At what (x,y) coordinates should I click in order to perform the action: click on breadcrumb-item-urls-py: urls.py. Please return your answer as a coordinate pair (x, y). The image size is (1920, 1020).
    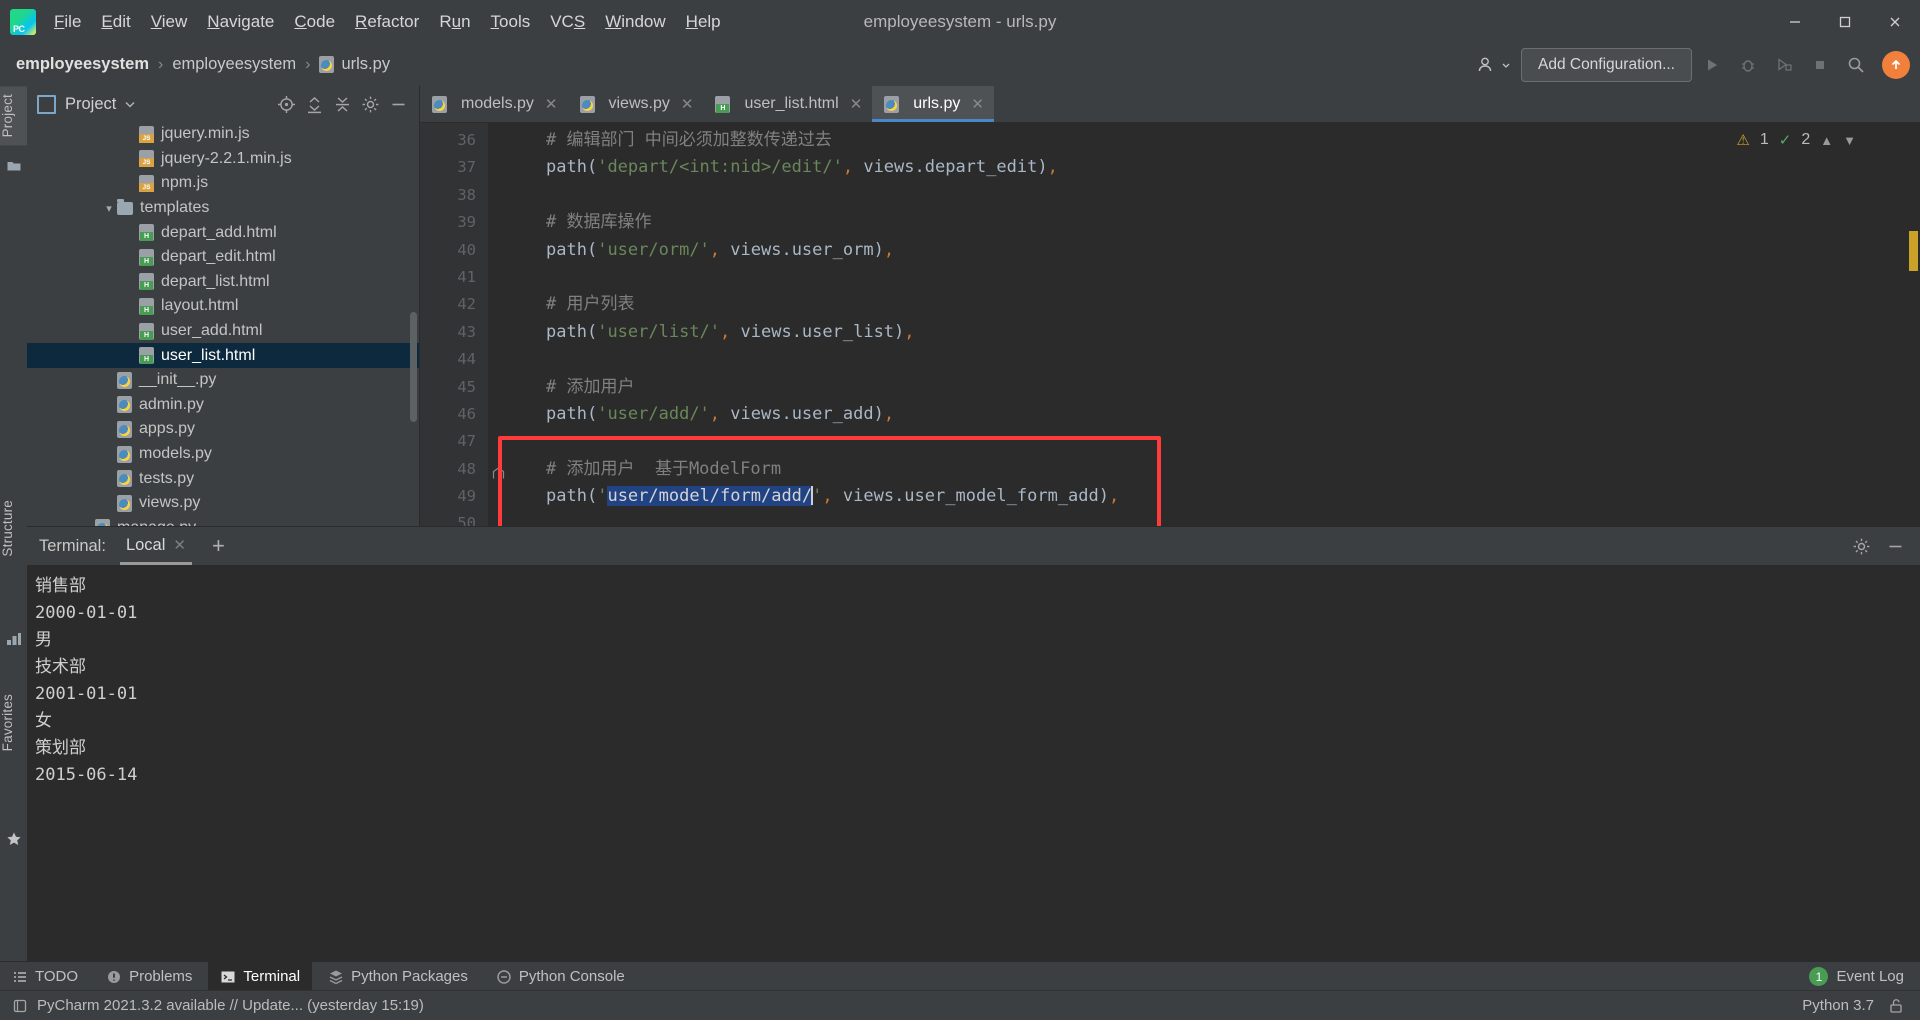
    Looking at the image, I should click on (354, 64).